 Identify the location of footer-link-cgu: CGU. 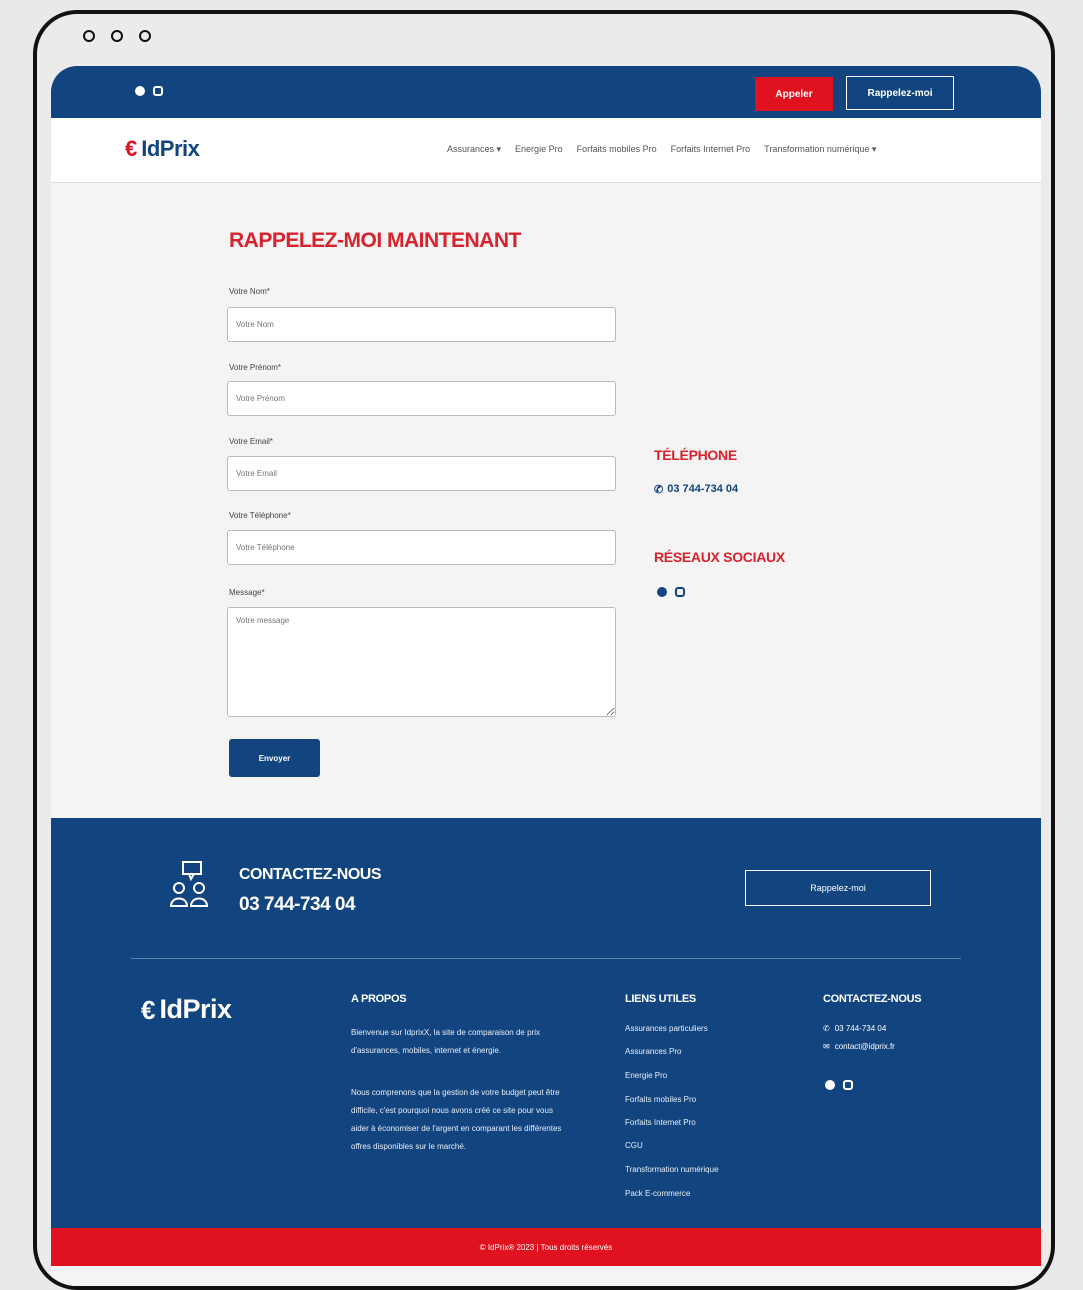
(634, 1145).